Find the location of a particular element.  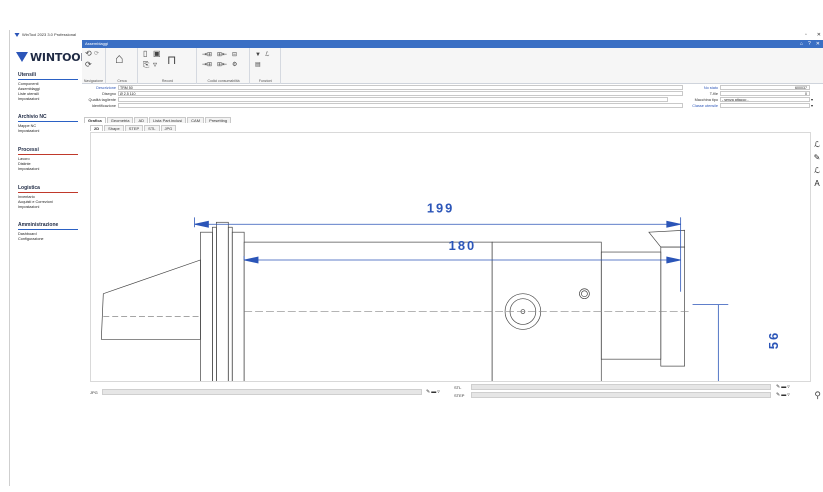

dimension-199: 199 is located at coordinates (440, 207).